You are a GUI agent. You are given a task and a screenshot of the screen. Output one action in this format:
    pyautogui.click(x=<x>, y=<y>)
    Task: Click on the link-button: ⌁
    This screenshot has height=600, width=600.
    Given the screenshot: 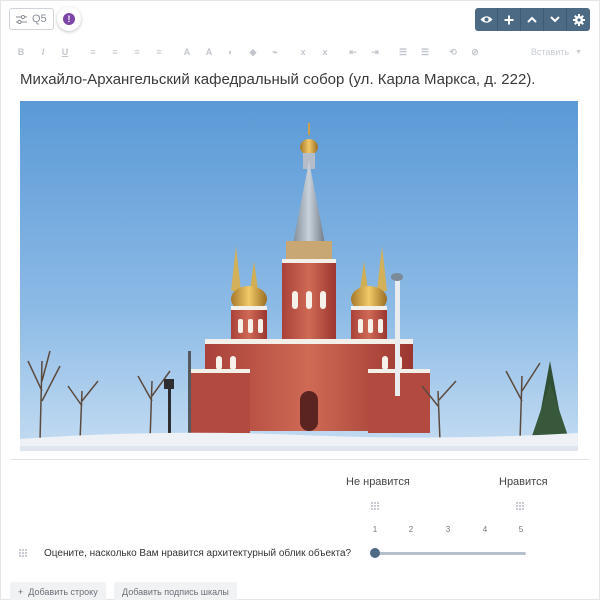 What is the action you would take?
    pyautogui.click(x=275, y=52)
    